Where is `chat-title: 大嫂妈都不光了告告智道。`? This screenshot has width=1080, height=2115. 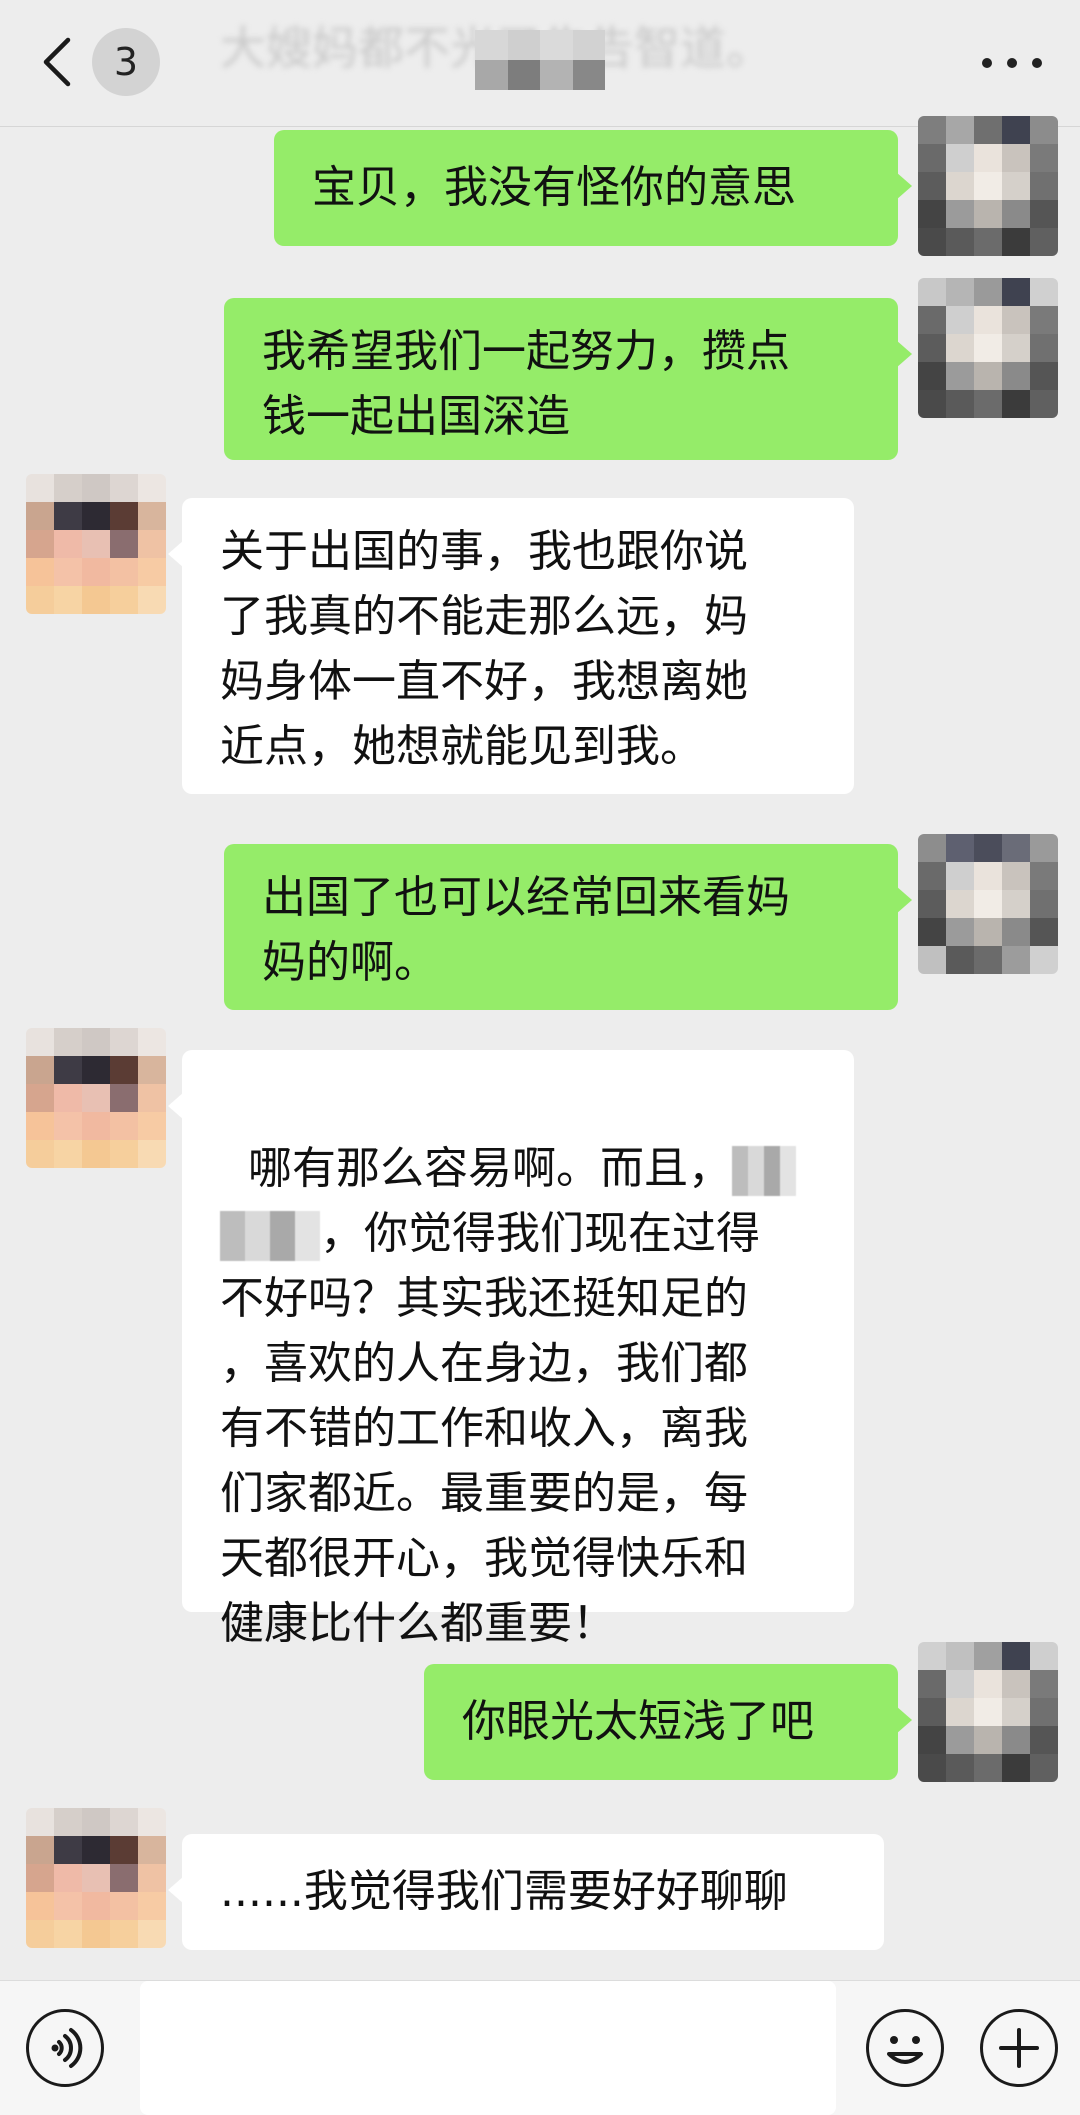
chat-title: 大嫂妈都不光了告告智道。 is located at coordinates (530, 63).